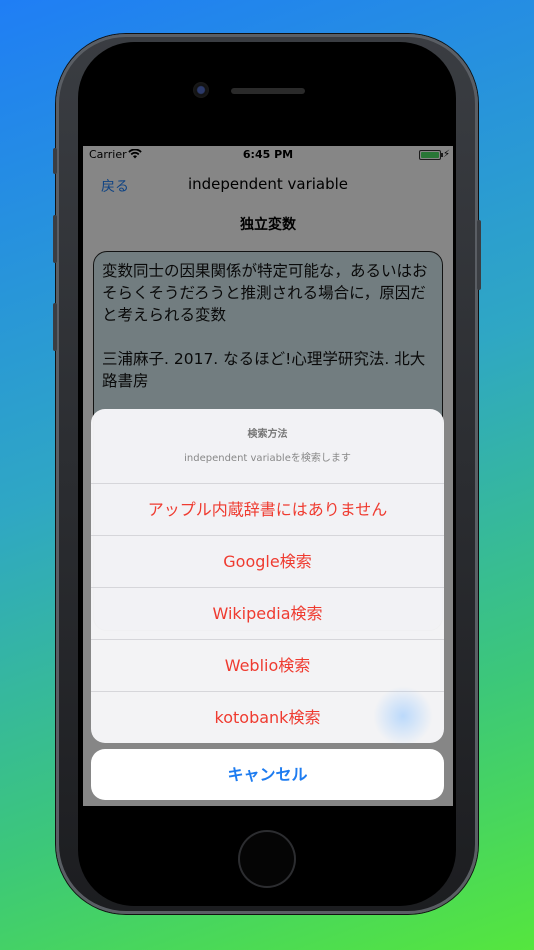 The image size is (534, 950). Describe the element at coordinates (55, 239) in the screenshot. I see `volume-up-button` at that location.